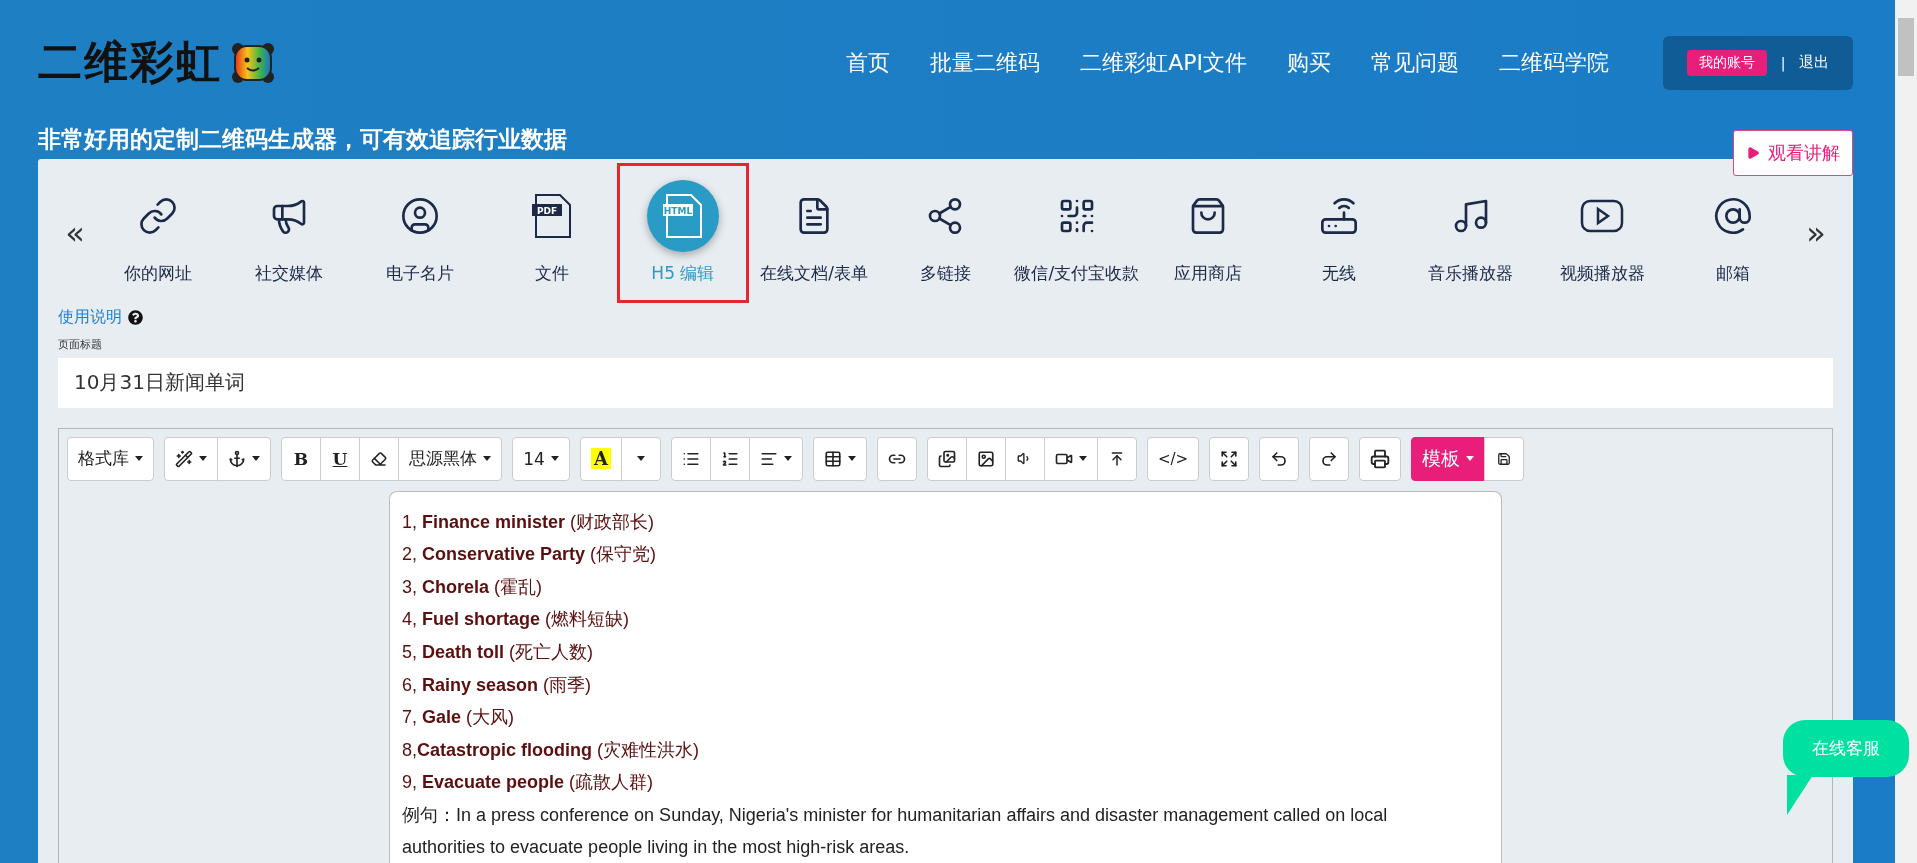 The image size is (1917, 863). What do you see at coordinates (301, 458) in the screenshot?
I see `bold-button: B` at bounding box center [301, 458].